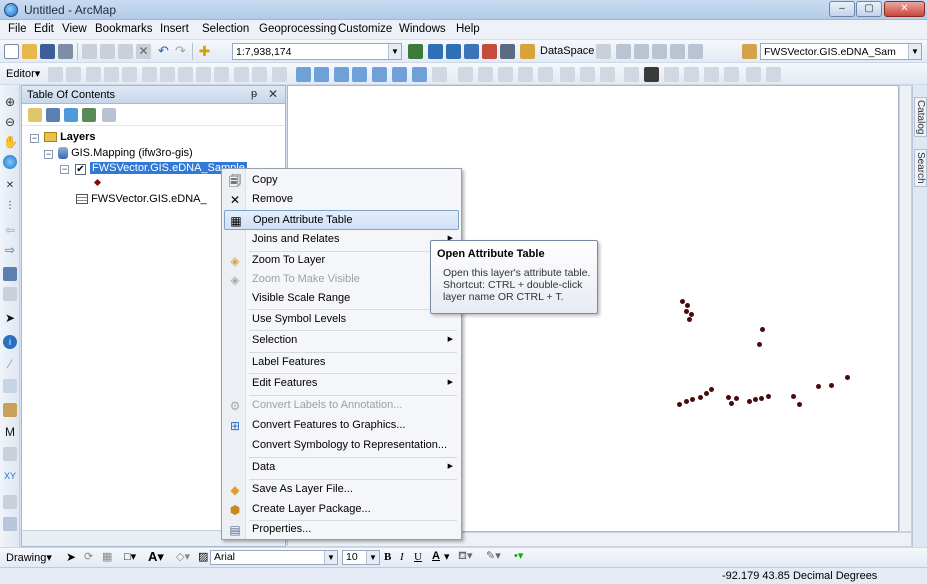 The height and width of the screenshot is (584, 927). What do you see at coordinates (321, 74) in the screenshot?
I see `versioning-icon` at bounding box center [321, 74].